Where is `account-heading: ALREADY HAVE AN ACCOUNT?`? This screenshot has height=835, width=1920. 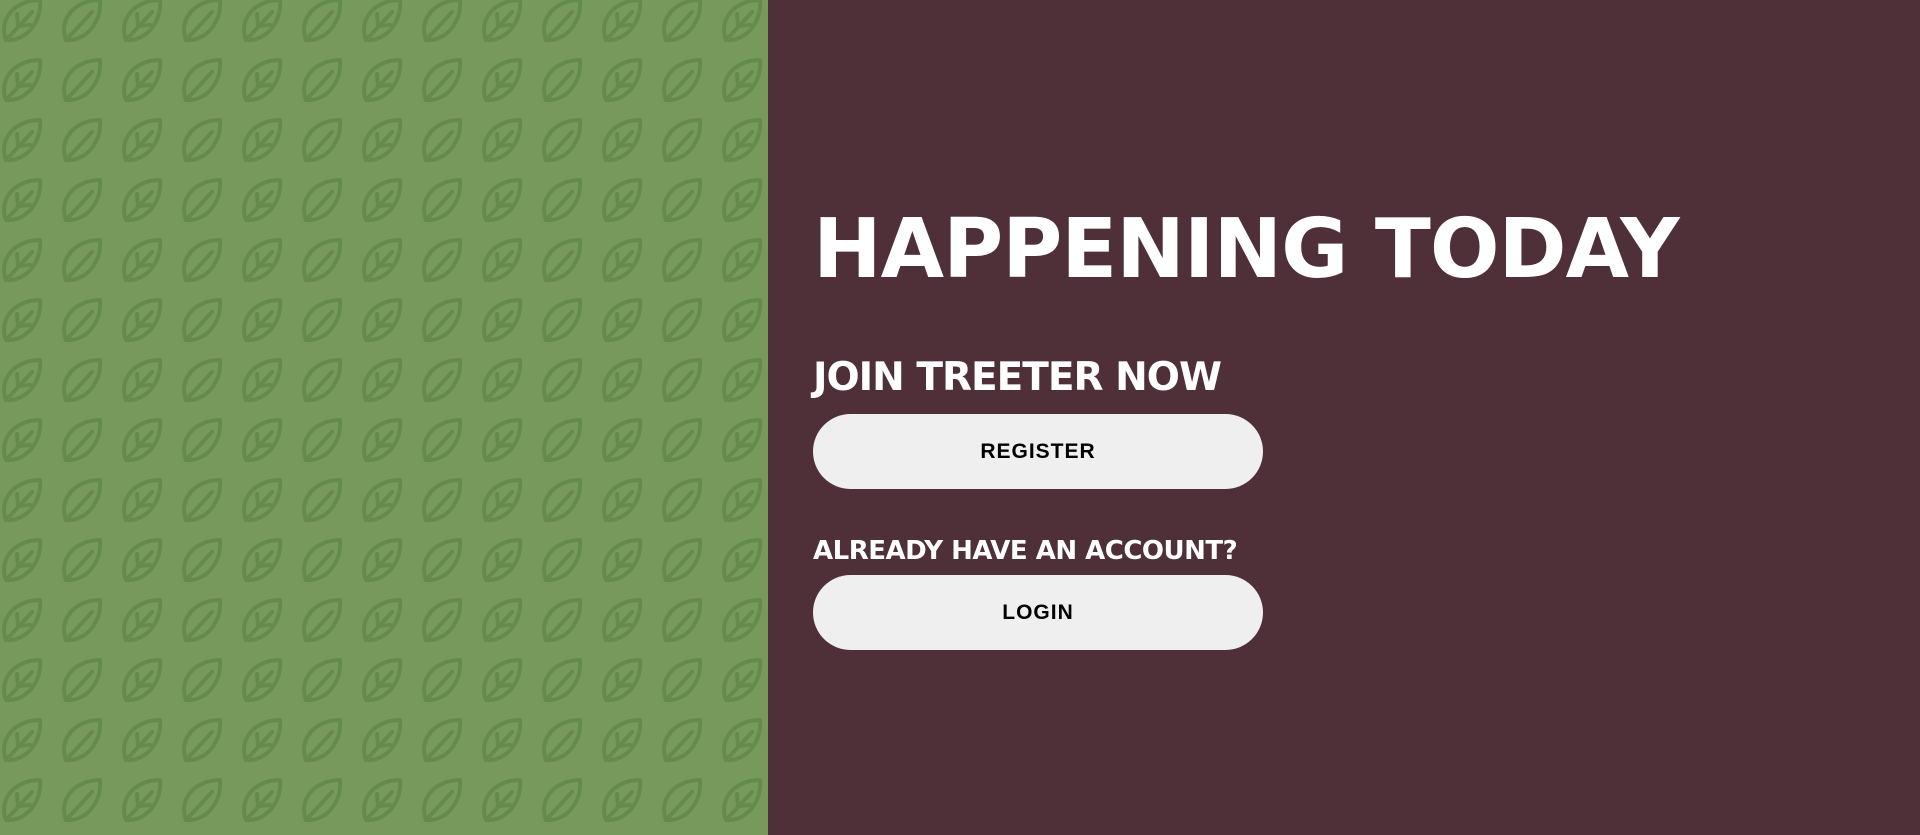
account-heading: ALREADY HAVE AN ACCOUNT? is located at coordinates (1025, 551).